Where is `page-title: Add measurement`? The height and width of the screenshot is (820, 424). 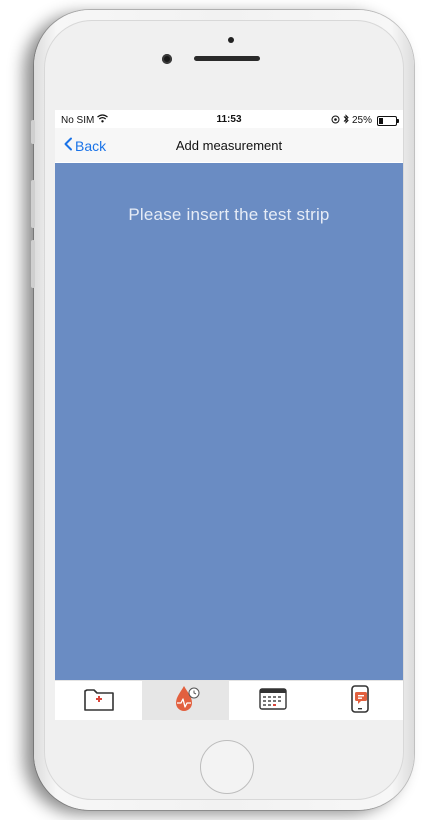
page-title: Add measurement is located at coordinates (229, 145).